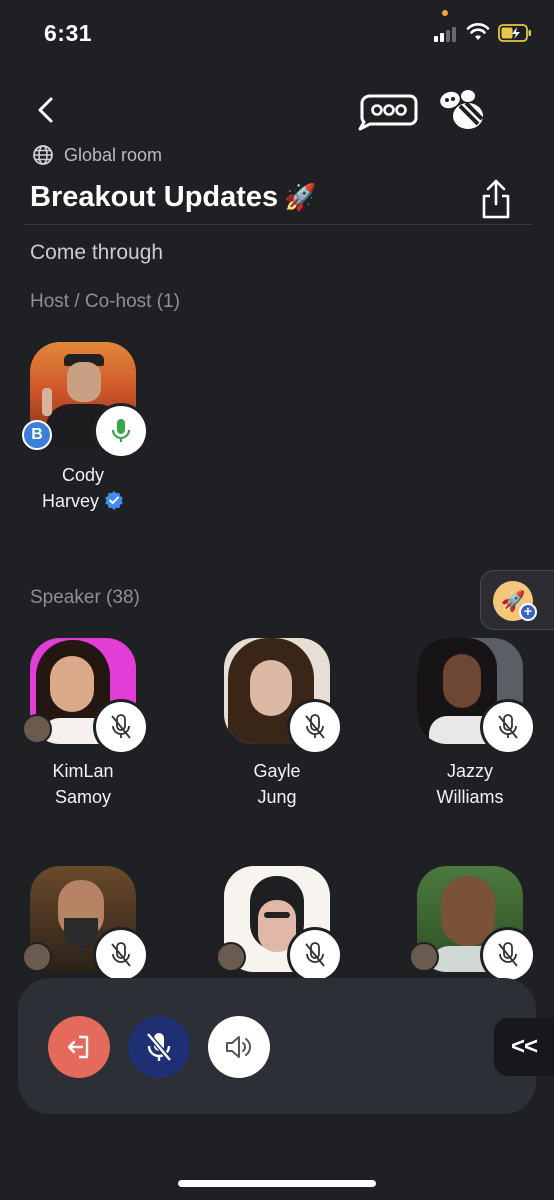 The image size is (554, 1200). Describe the element at coordinates (496, 199) in the screenshot. I see `share-icon` at that location.